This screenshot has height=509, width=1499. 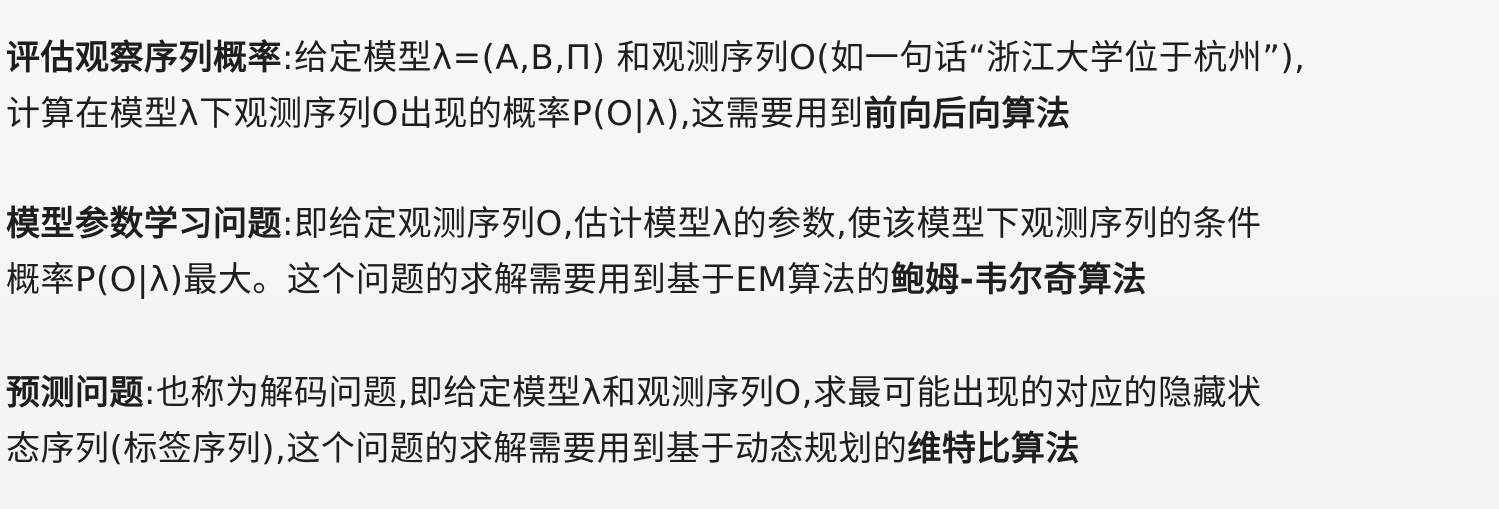 I want to click on section-text: :也称为解码问题,即给定模型λ和观测序列O,求最可能出现的对应的隐藏状, so click(x=703, y=393).